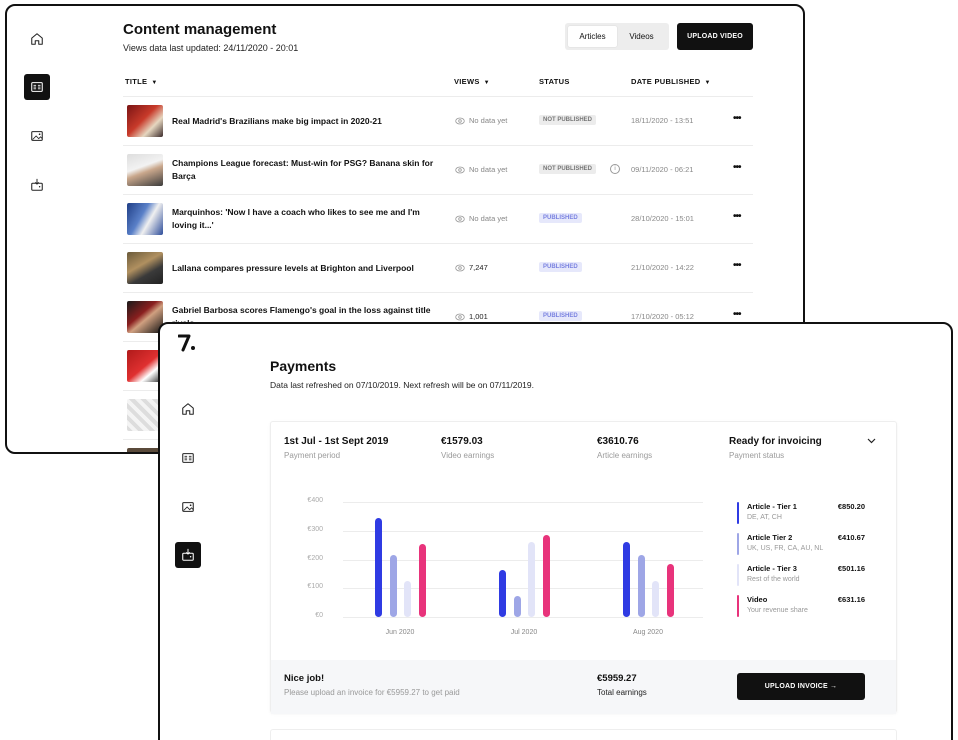 The height and width of the screenshot is (740, 958). I want to click on legend-name: Article - Tier 1, so click(772, 506).